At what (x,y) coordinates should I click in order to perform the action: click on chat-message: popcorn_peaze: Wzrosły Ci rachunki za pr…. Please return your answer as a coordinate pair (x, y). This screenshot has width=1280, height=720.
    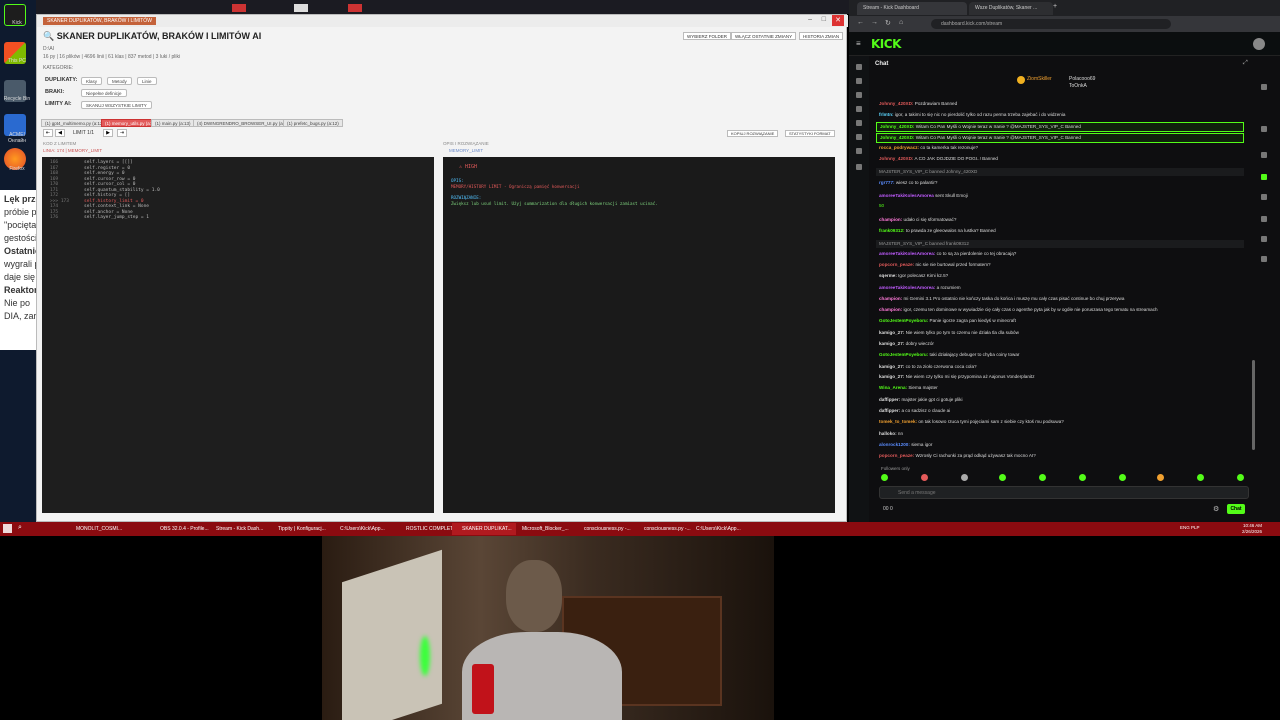
    Looking at the image, I should click on (957, 456).